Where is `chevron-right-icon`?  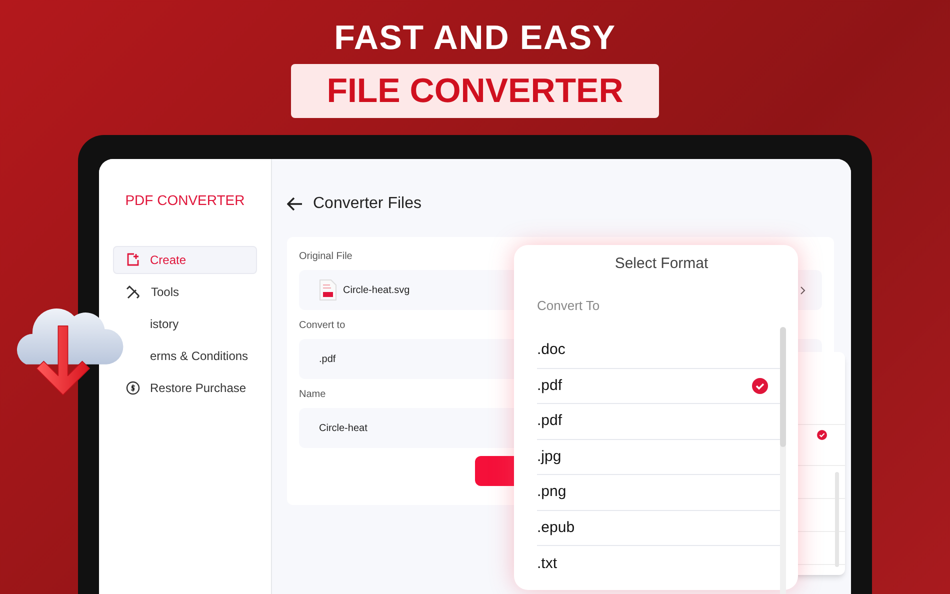
chevron-right-icon is located at coordinates (803, 290).